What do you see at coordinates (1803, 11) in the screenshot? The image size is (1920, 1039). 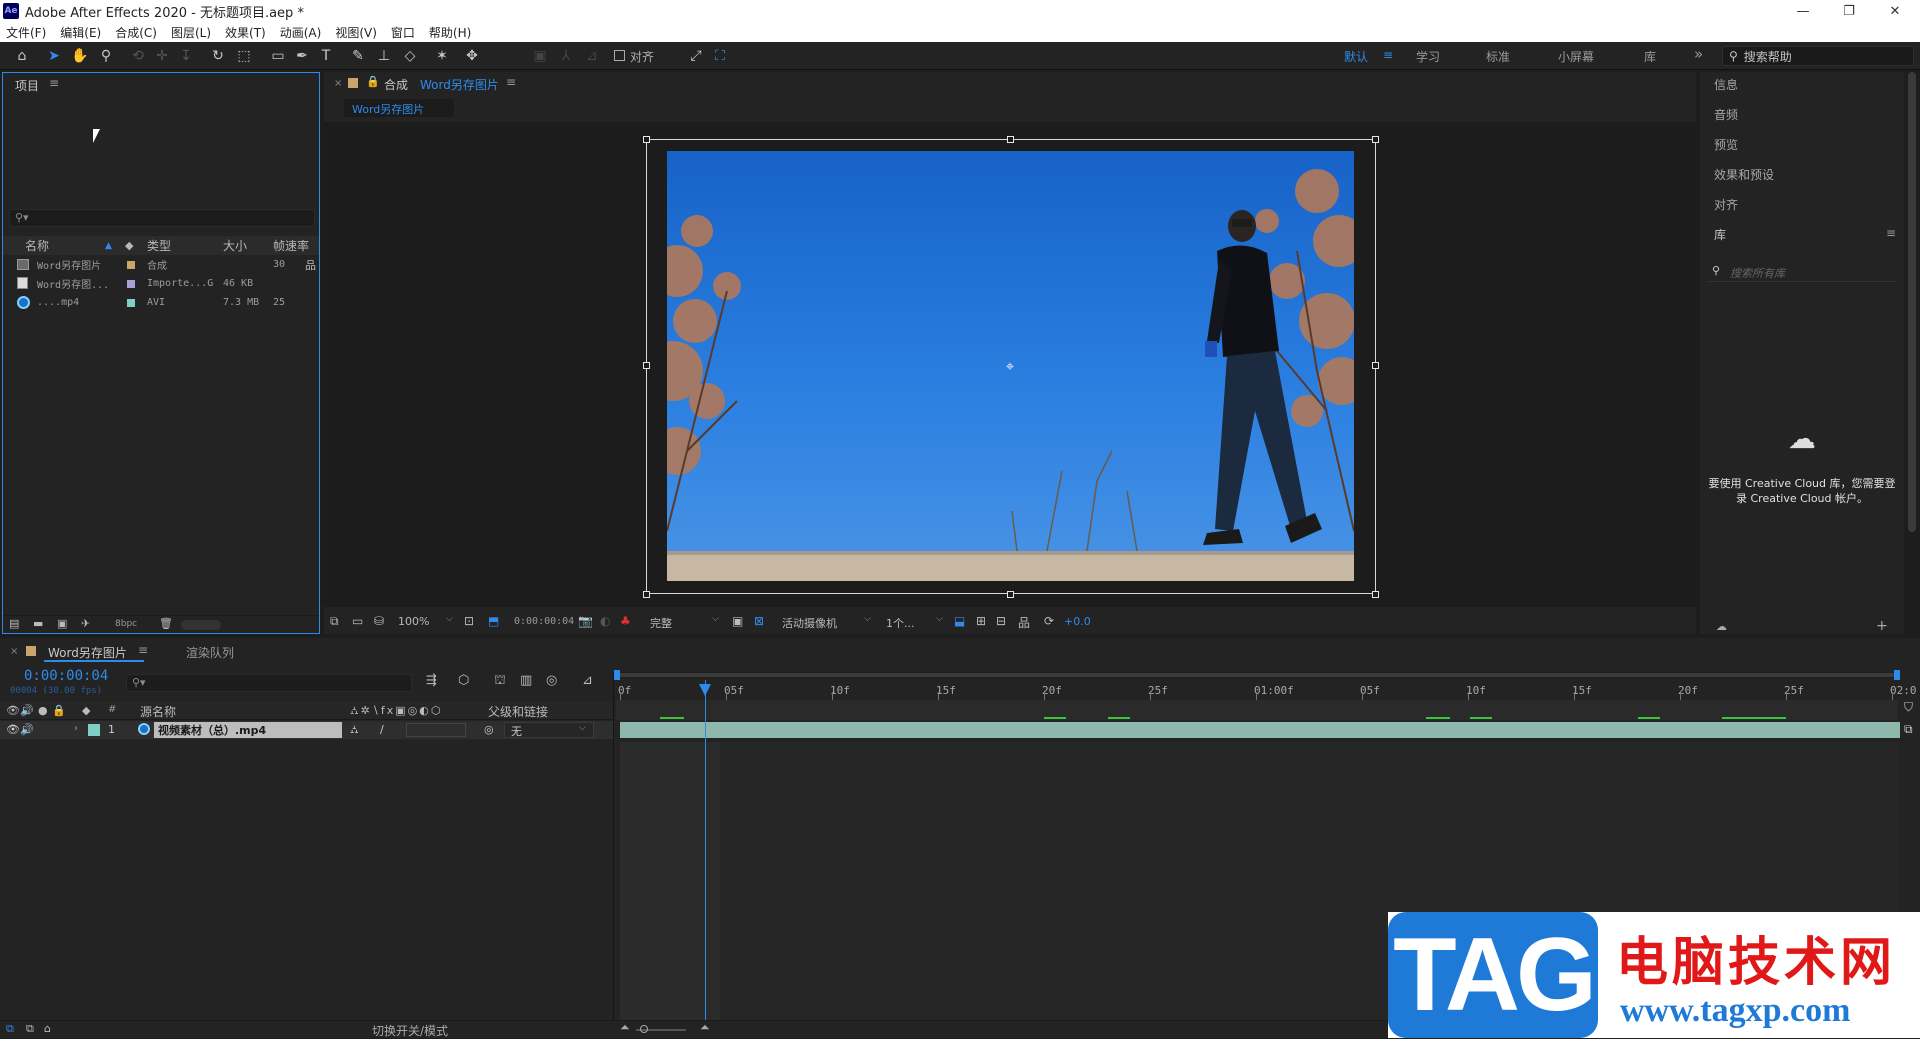 I see `minimize-button: —` at bounding box center [1803, 11].